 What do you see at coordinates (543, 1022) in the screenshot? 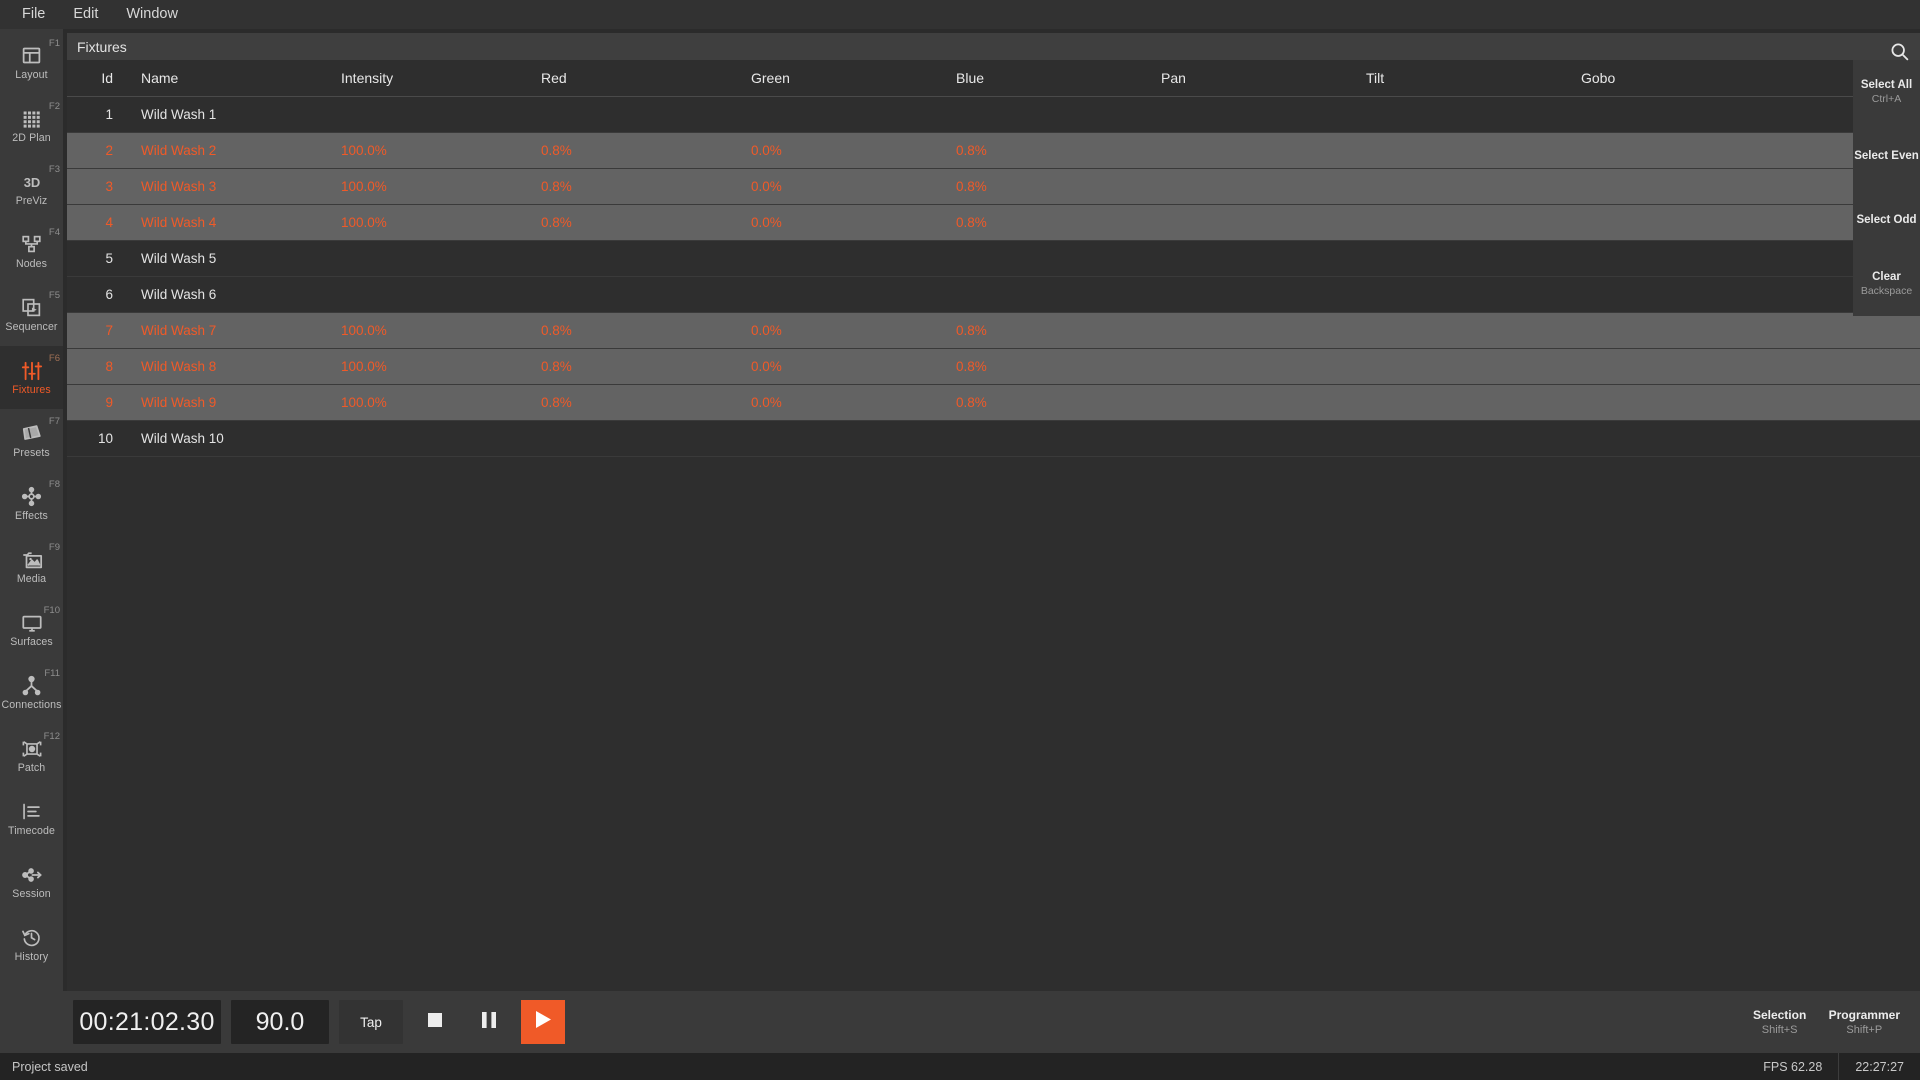
I see `play-button` at bounding box center [543, 1022].